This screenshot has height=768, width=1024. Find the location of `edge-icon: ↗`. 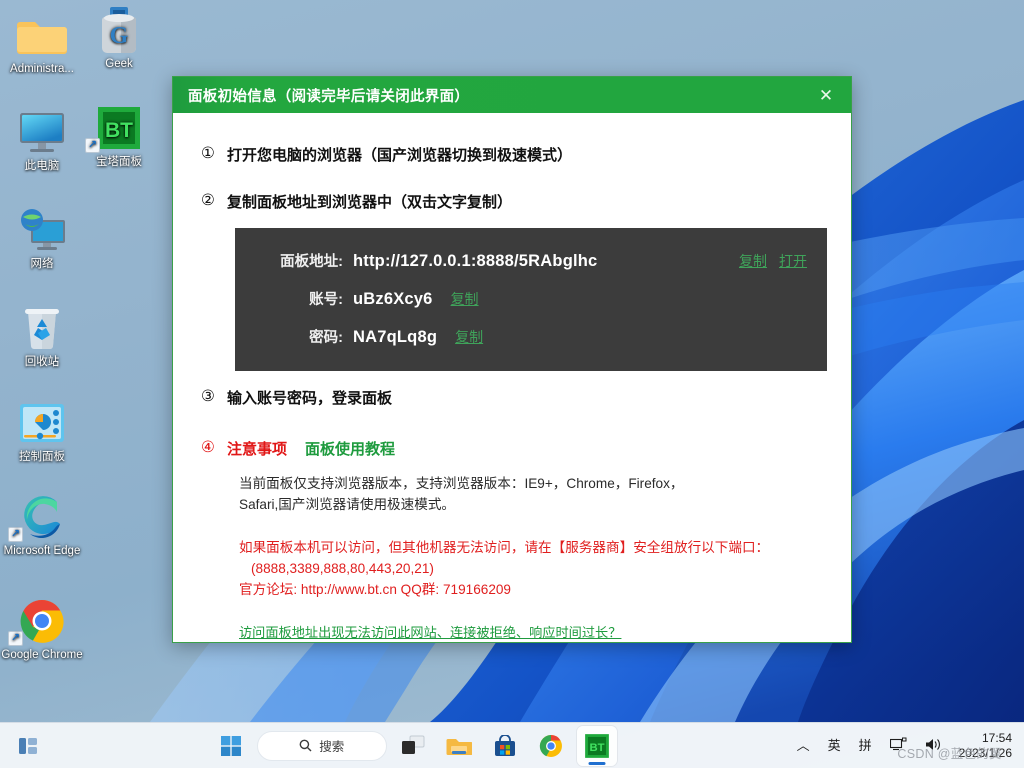

edge-icon: ↗ is located at coordinates (42, 517).